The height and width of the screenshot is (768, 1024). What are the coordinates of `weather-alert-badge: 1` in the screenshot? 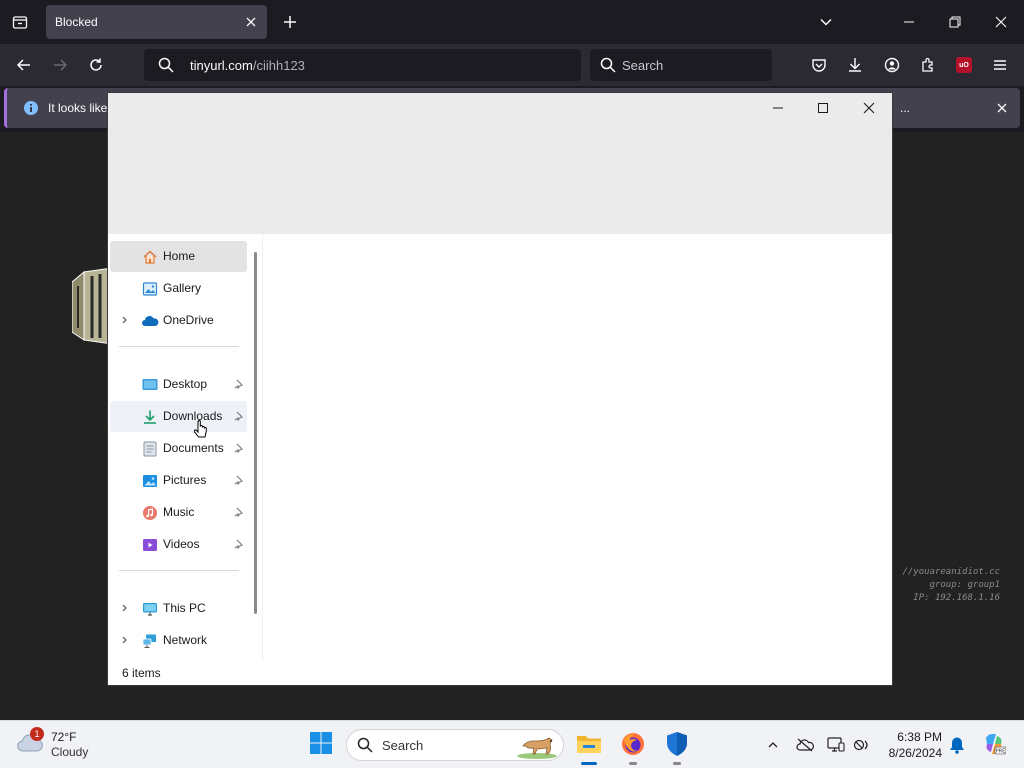 It's located at (37, 734).